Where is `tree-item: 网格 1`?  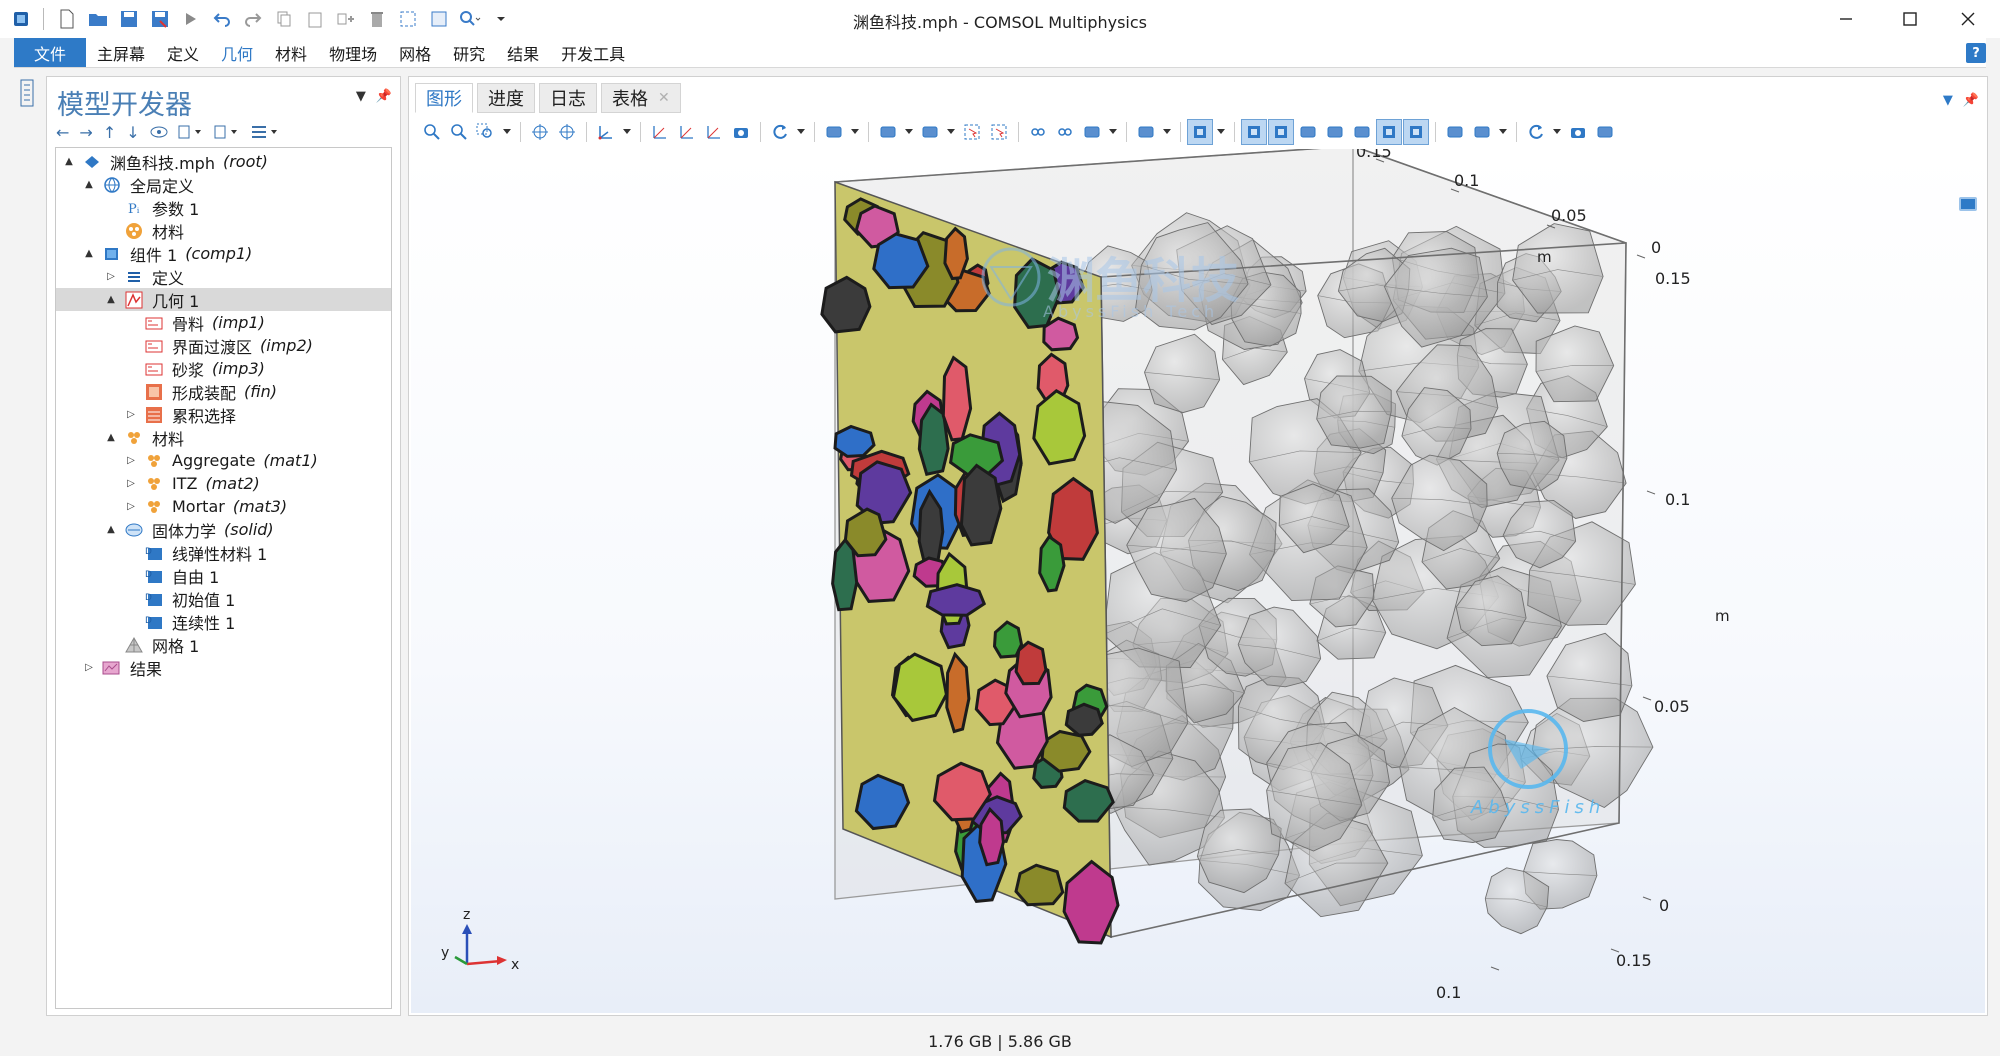
tree-item: 网格 1 is located at coordinates (223, 644).